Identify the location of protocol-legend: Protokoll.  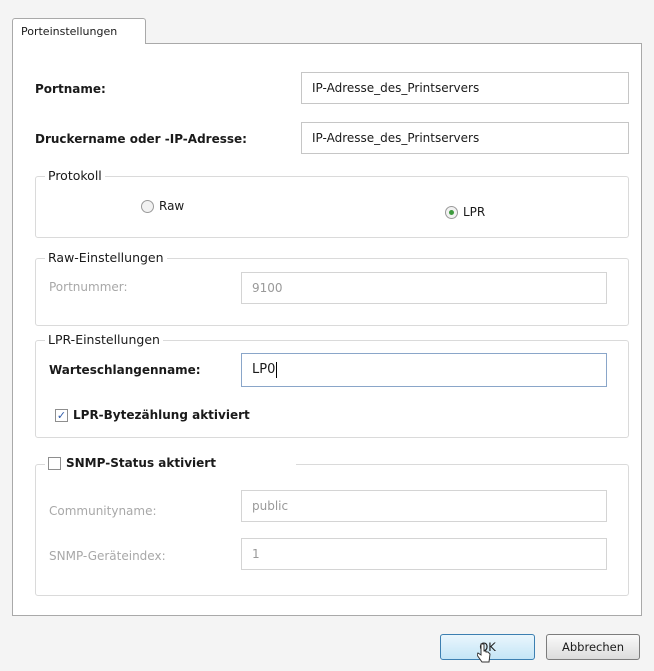
(75, 175).